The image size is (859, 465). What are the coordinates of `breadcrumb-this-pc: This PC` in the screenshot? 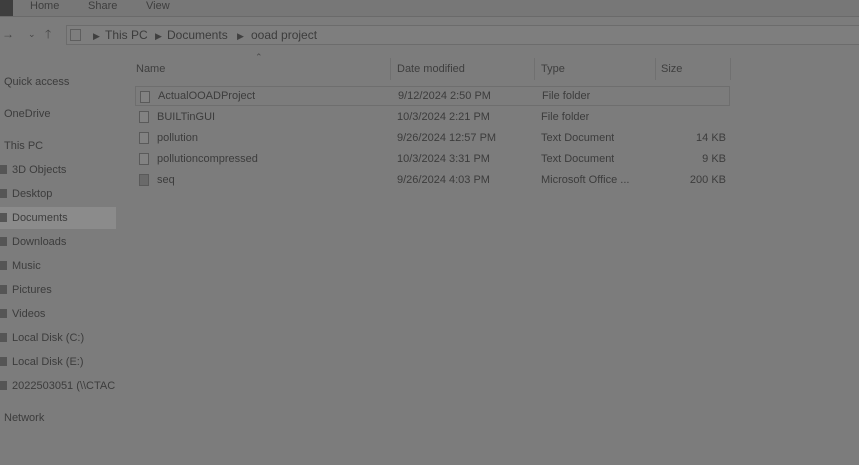 It's located at (126, 35).